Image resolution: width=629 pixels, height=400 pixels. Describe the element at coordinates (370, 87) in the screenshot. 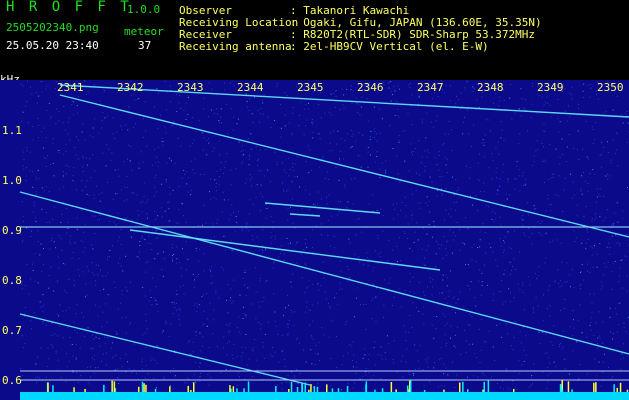

I see `time-tick: 2346` at that location.